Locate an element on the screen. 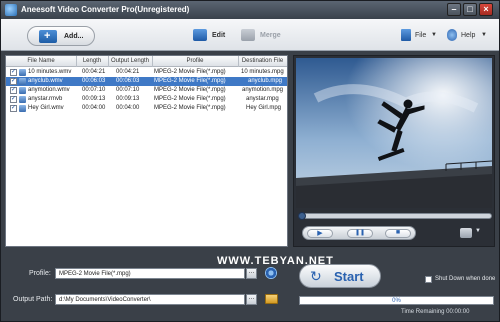 The image size is (500, 322). app-logo-icon is located at coordinates (11, 10).